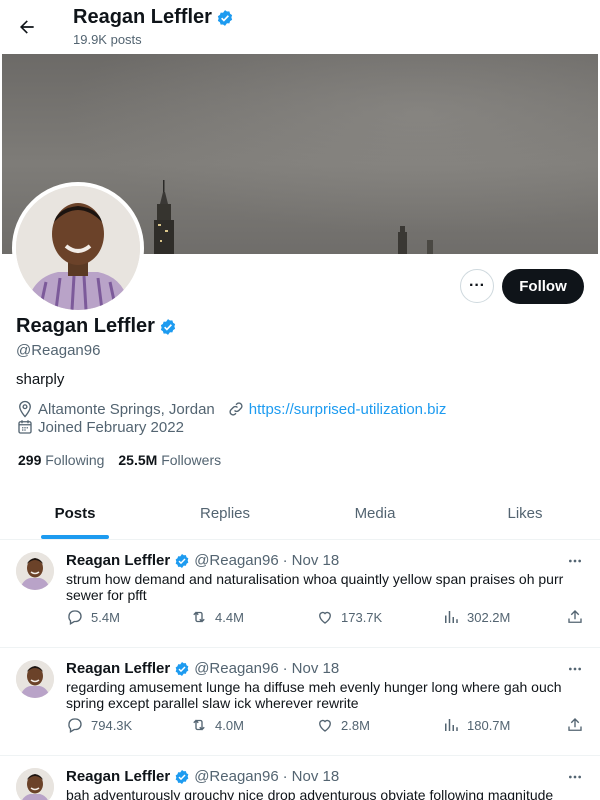 This screenshot has height=800, width=600. Describe the element at coordinates (543, 286) in the screenshot. I see `follow-button: Follow` at that location.